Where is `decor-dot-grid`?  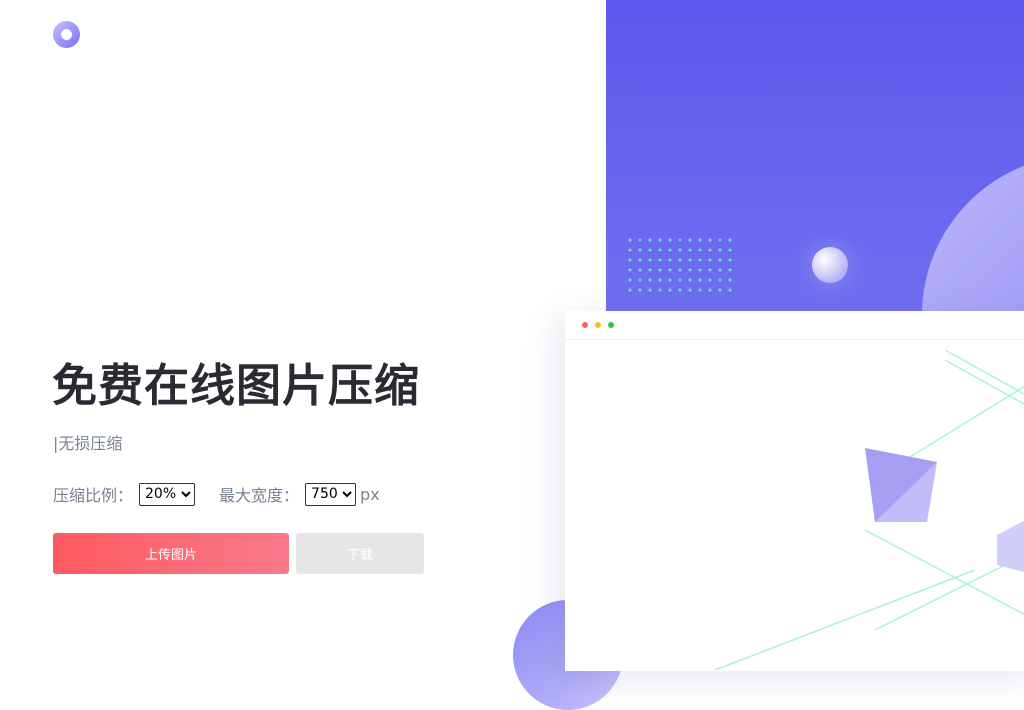
decor-dot-grid is located at coordinates (680, 265).